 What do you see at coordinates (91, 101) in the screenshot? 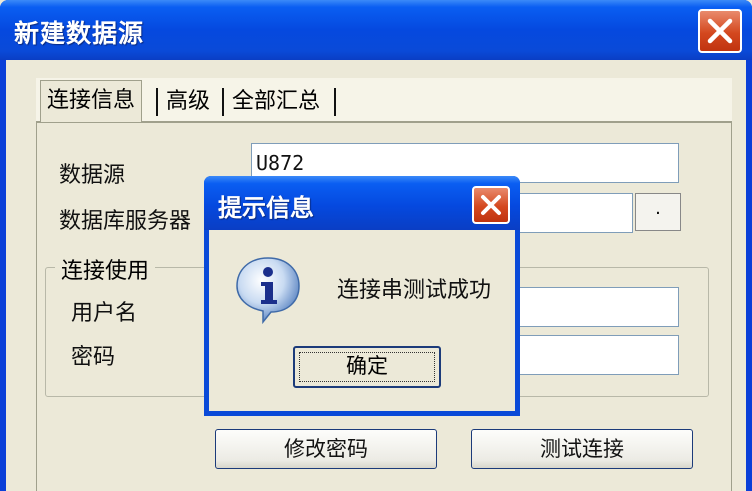
I see `tab-connection-info: 连接信息` at bounding box center [91, 101].